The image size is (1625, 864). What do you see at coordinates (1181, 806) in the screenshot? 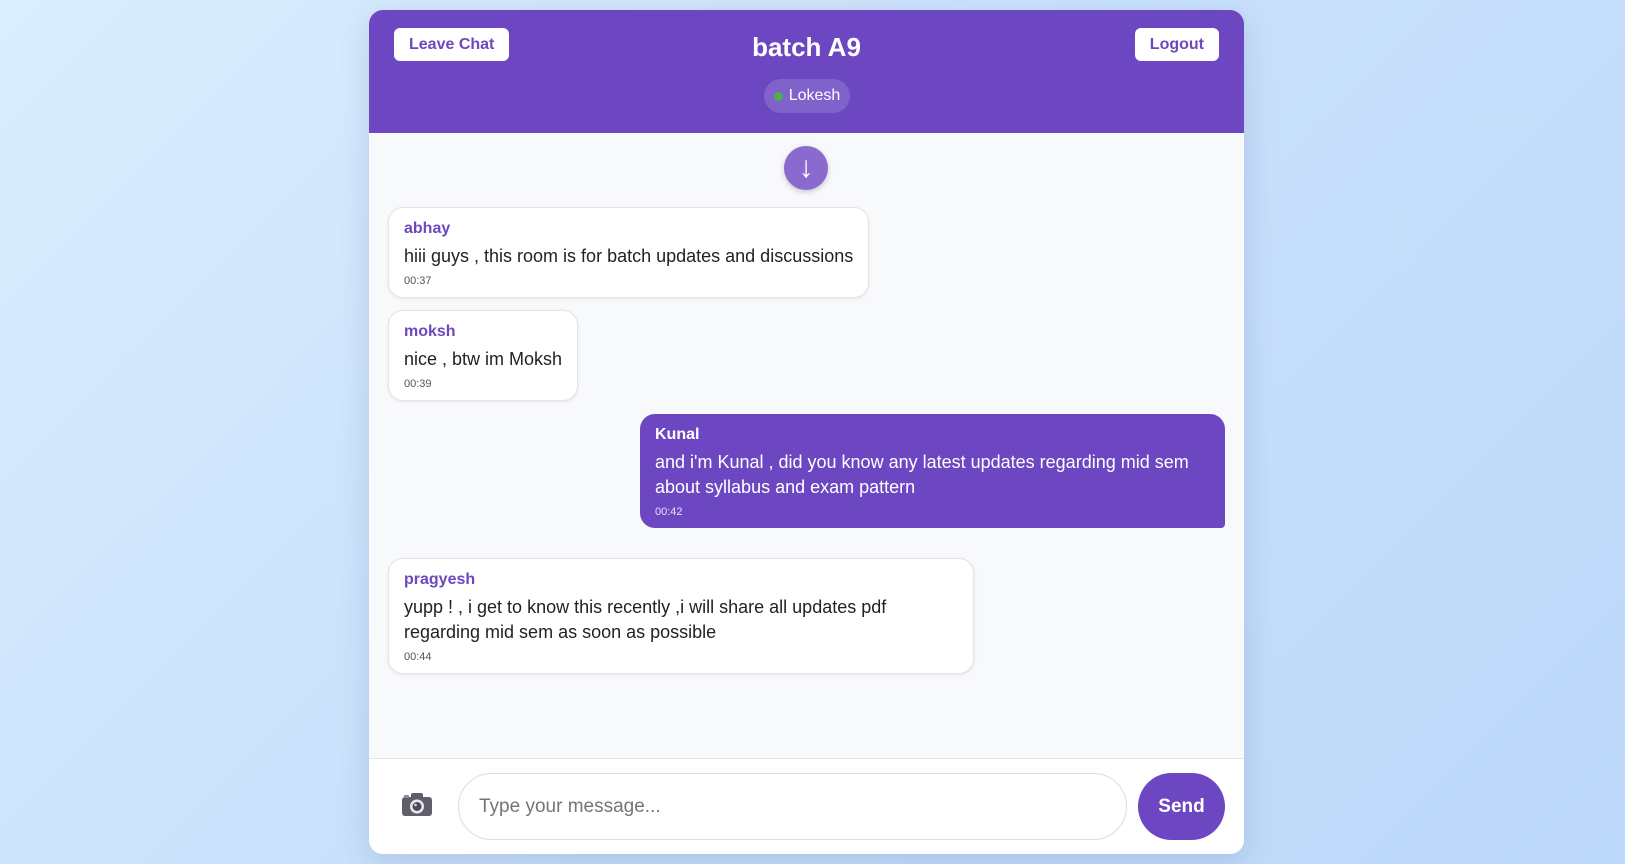
I see `send-button: Send` at bounding box center [1181, 806].